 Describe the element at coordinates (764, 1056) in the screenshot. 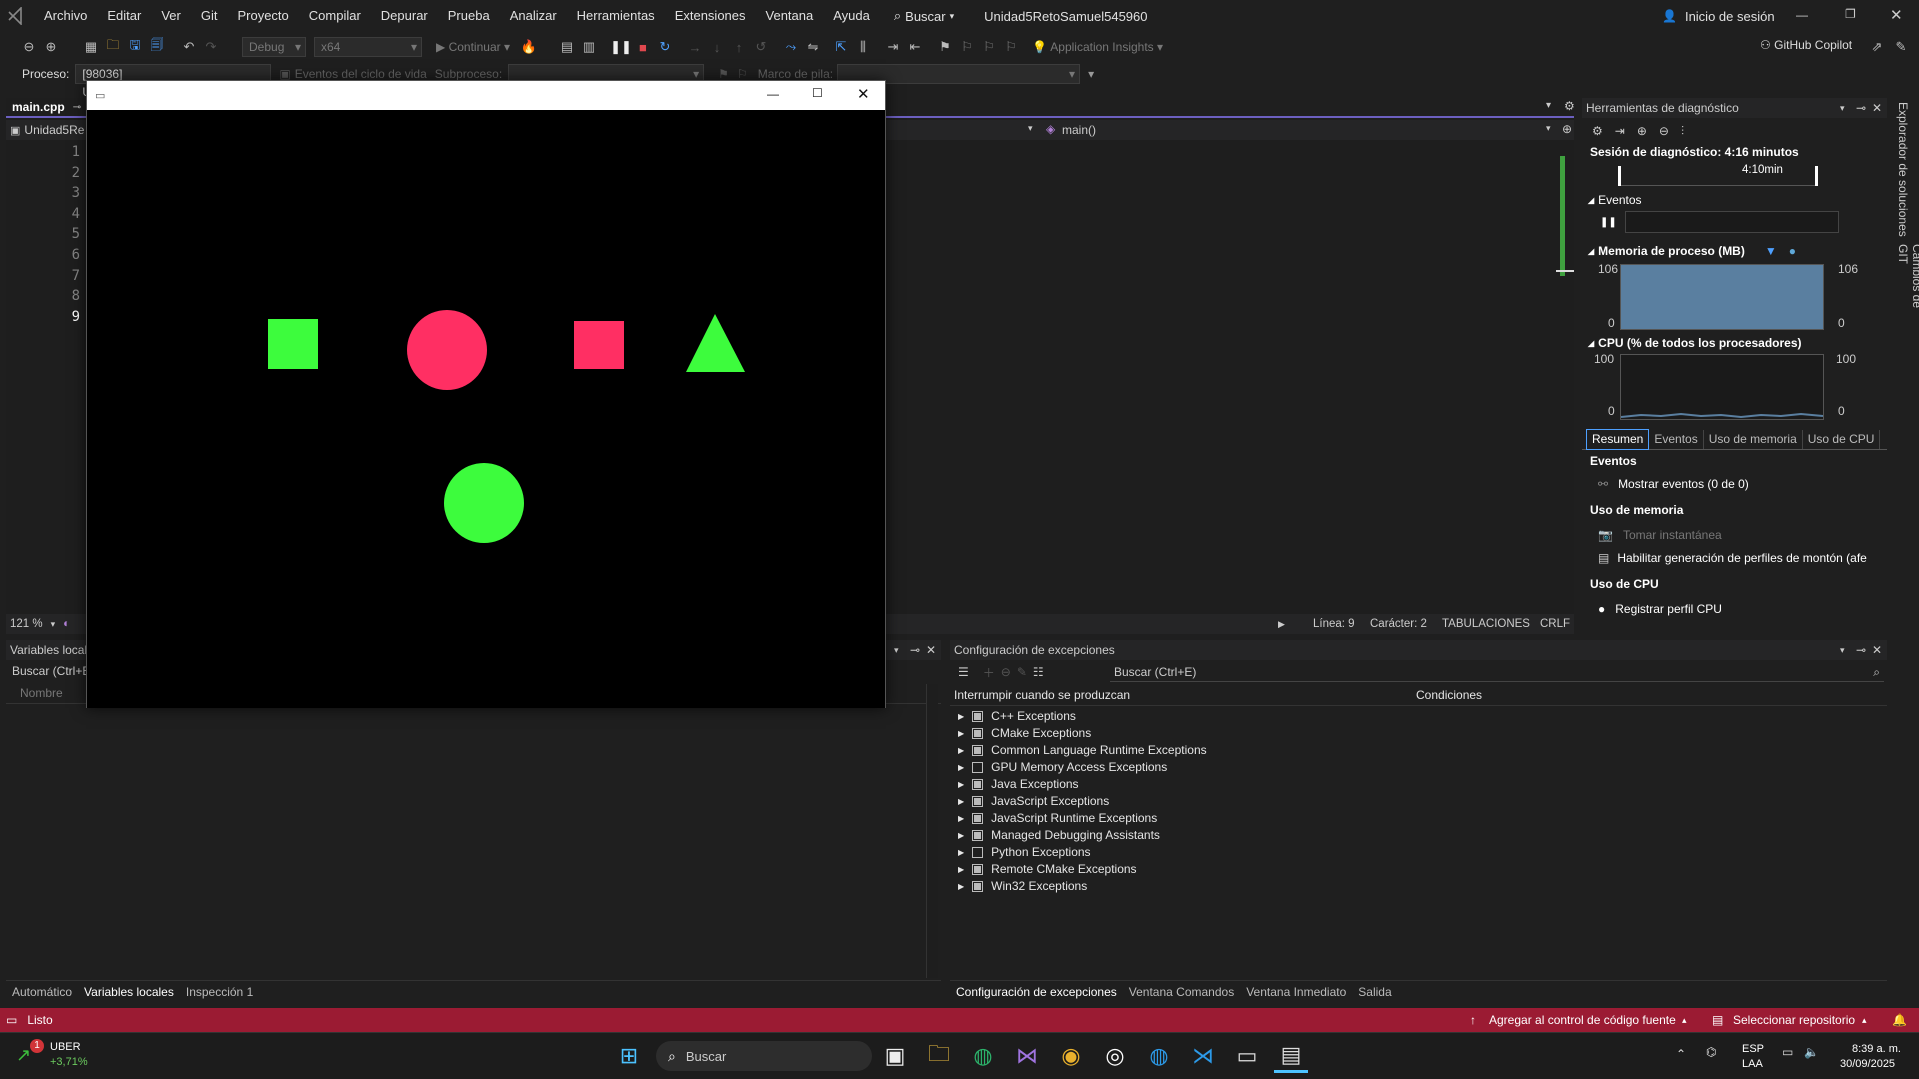

I see `taskbar-search: ⌕ Buscar` at that location.